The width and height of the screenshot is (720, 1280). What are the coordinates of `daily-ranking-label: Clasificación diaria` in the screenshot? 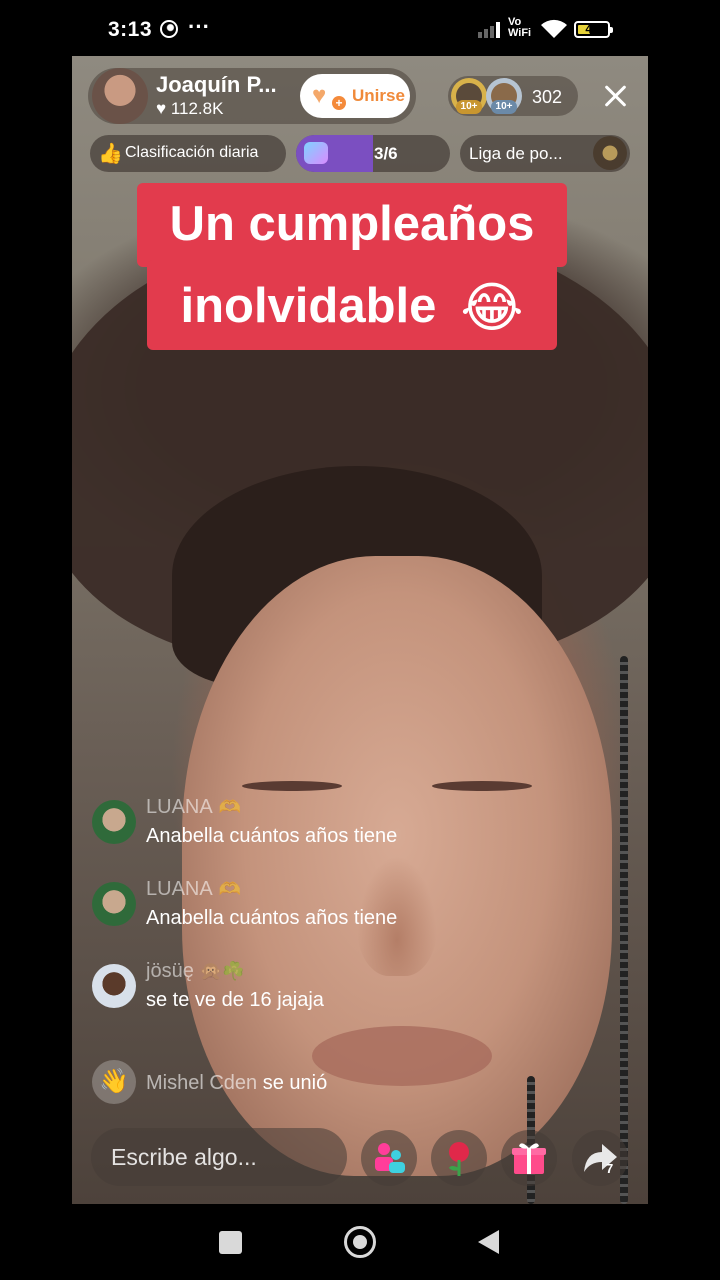 It's located at (192, 152).